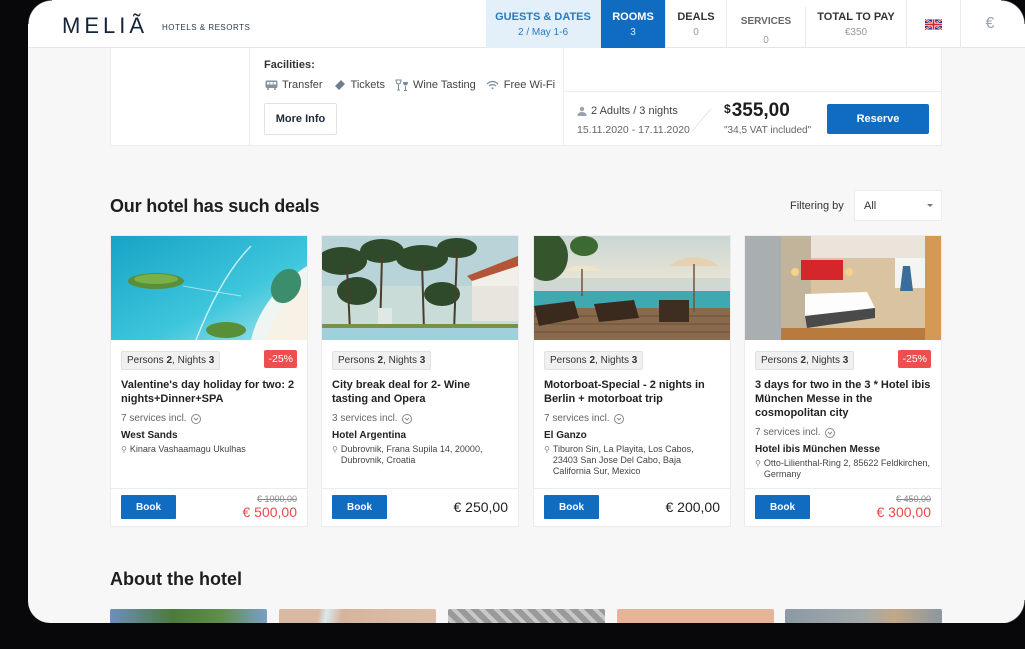  I want to click on original-price: € 450,00, so click(913, 499).